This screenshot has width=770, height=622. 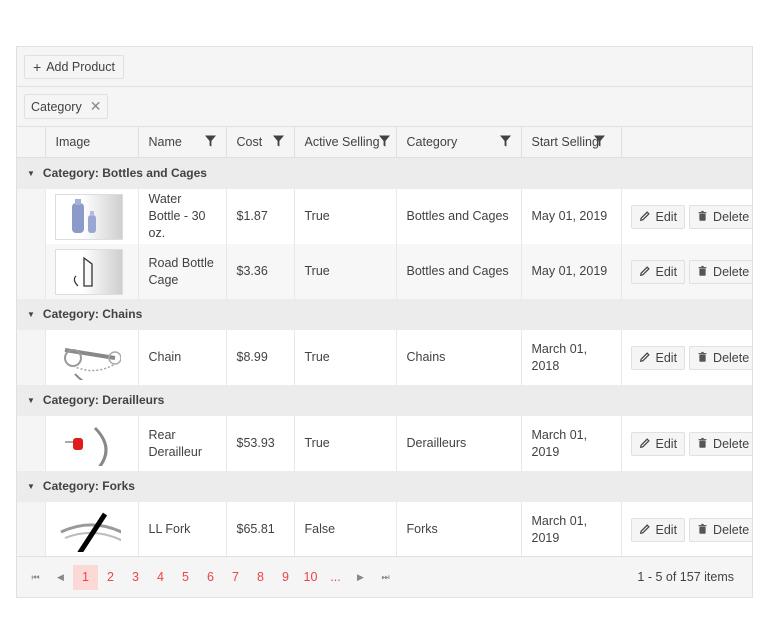 I want to click on column-header-start-selling: Start Selling, so click(x=570, y=142).